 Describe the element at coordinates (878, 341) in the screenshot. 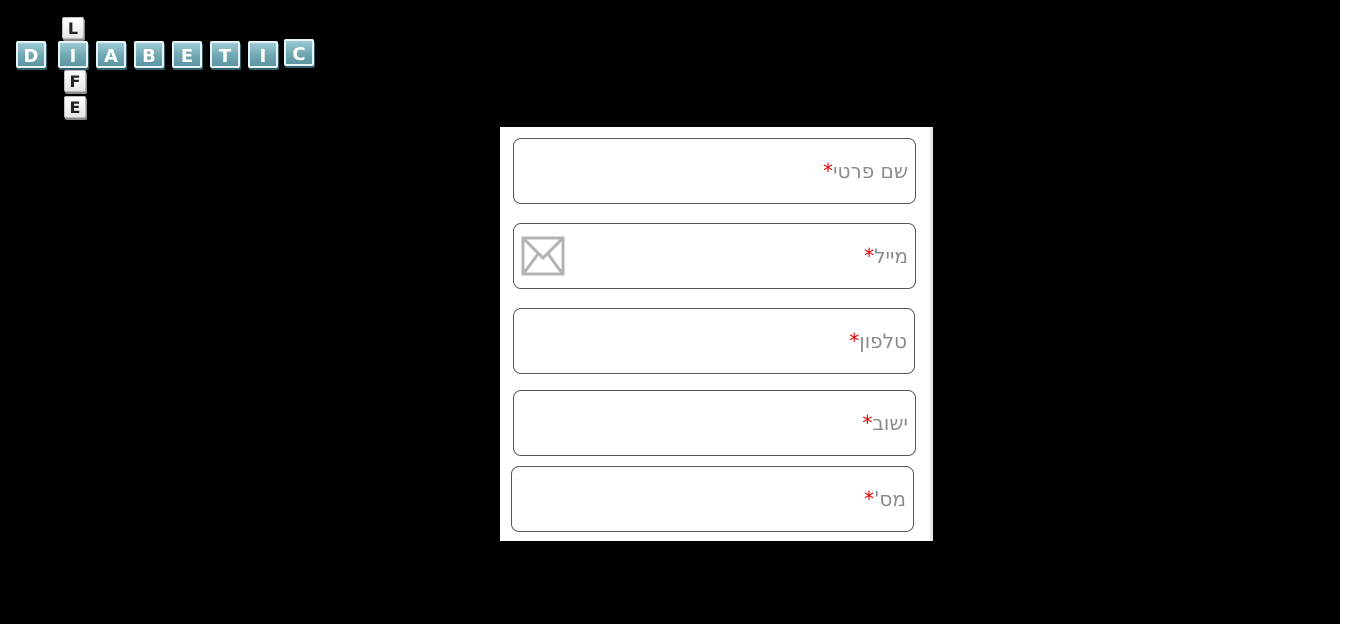

I see `phone-label: טלפון*` at that location.